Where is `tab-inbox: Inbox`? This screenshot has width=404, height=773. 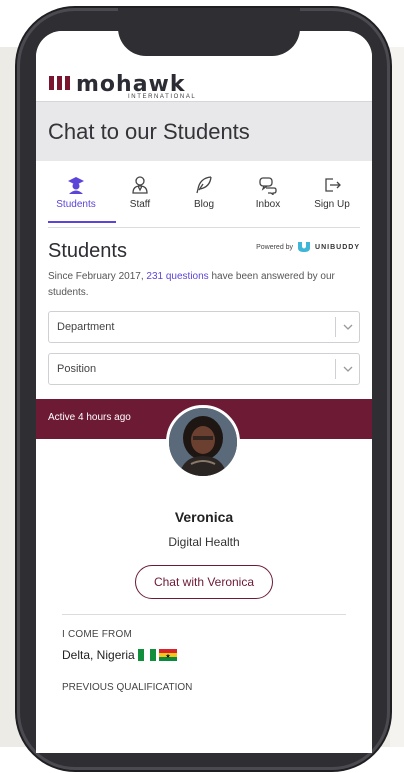 tab-inbox: Inbox is located at coordinates (268, 199).